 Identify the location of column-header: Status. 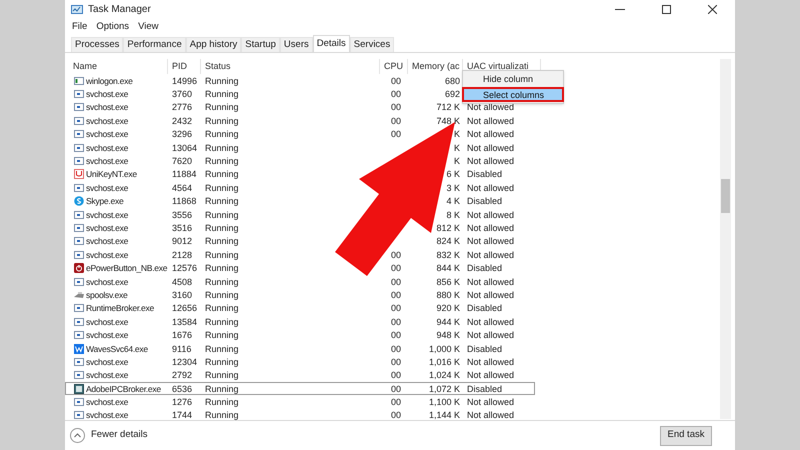
(289, 66).